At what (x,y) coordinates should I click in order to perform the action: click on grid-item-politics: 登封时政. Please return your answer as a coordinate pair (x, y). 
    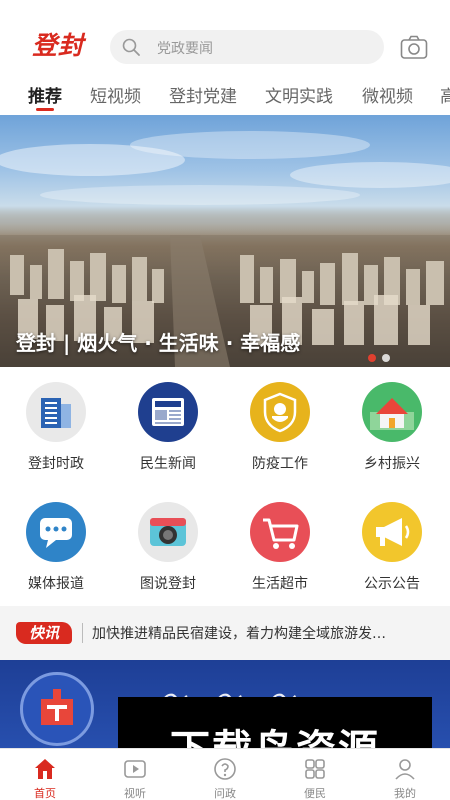
    Looking at the image, I should click on (56, 425).